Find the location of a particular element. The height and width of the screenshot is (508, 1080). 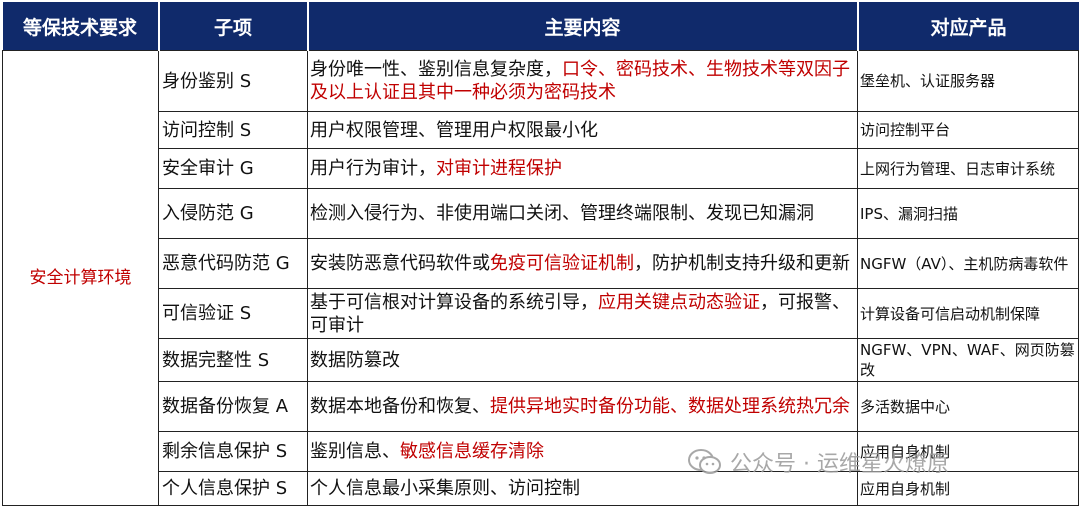

header-subitem: 子项 is located at coordinates (233, 26).